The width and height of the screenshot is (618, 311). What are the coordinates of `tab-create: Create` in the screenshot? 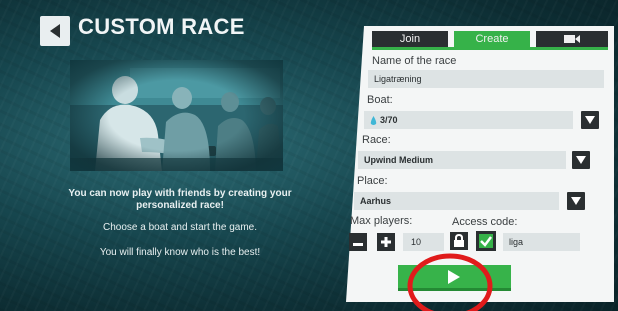 It's located at (492, 39).